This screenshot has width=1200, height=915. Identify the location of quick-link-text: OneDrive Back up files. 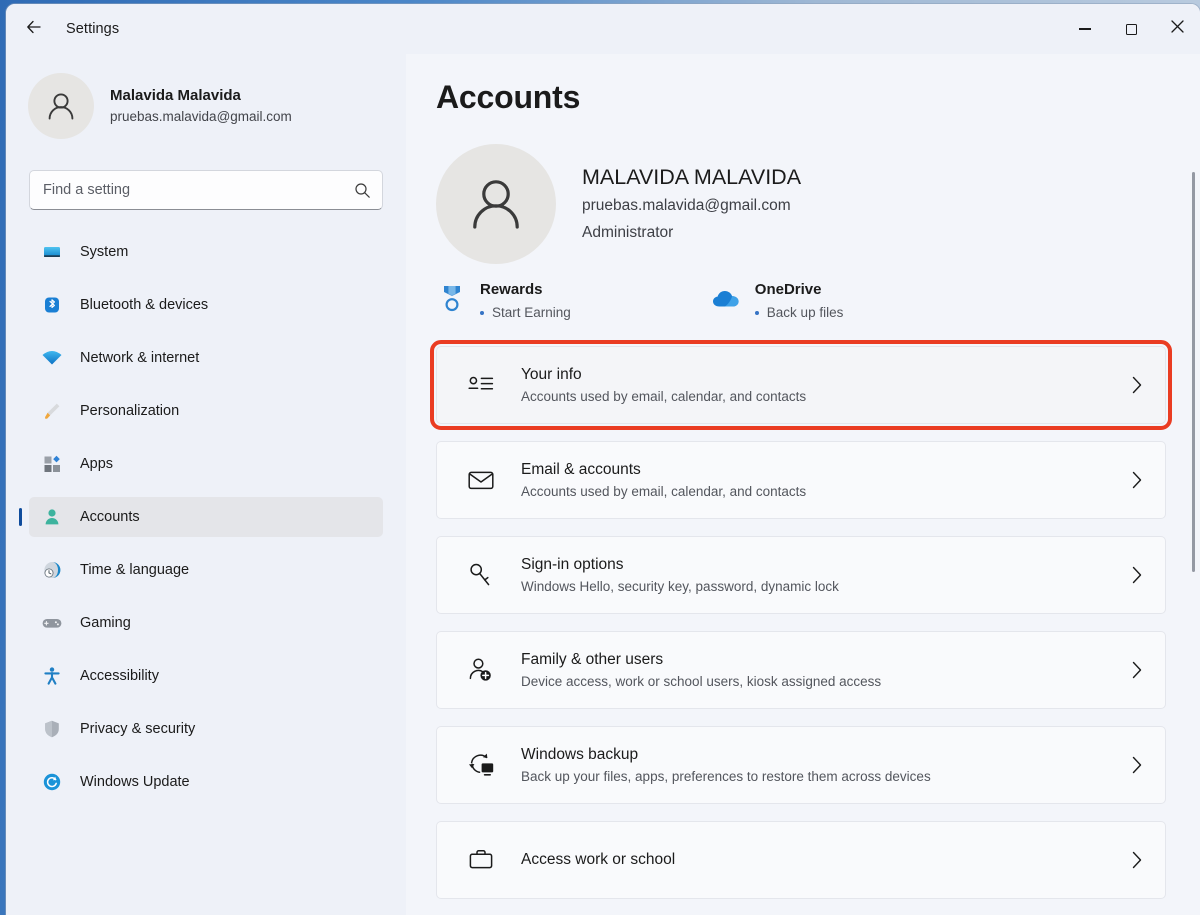
(799, 302).